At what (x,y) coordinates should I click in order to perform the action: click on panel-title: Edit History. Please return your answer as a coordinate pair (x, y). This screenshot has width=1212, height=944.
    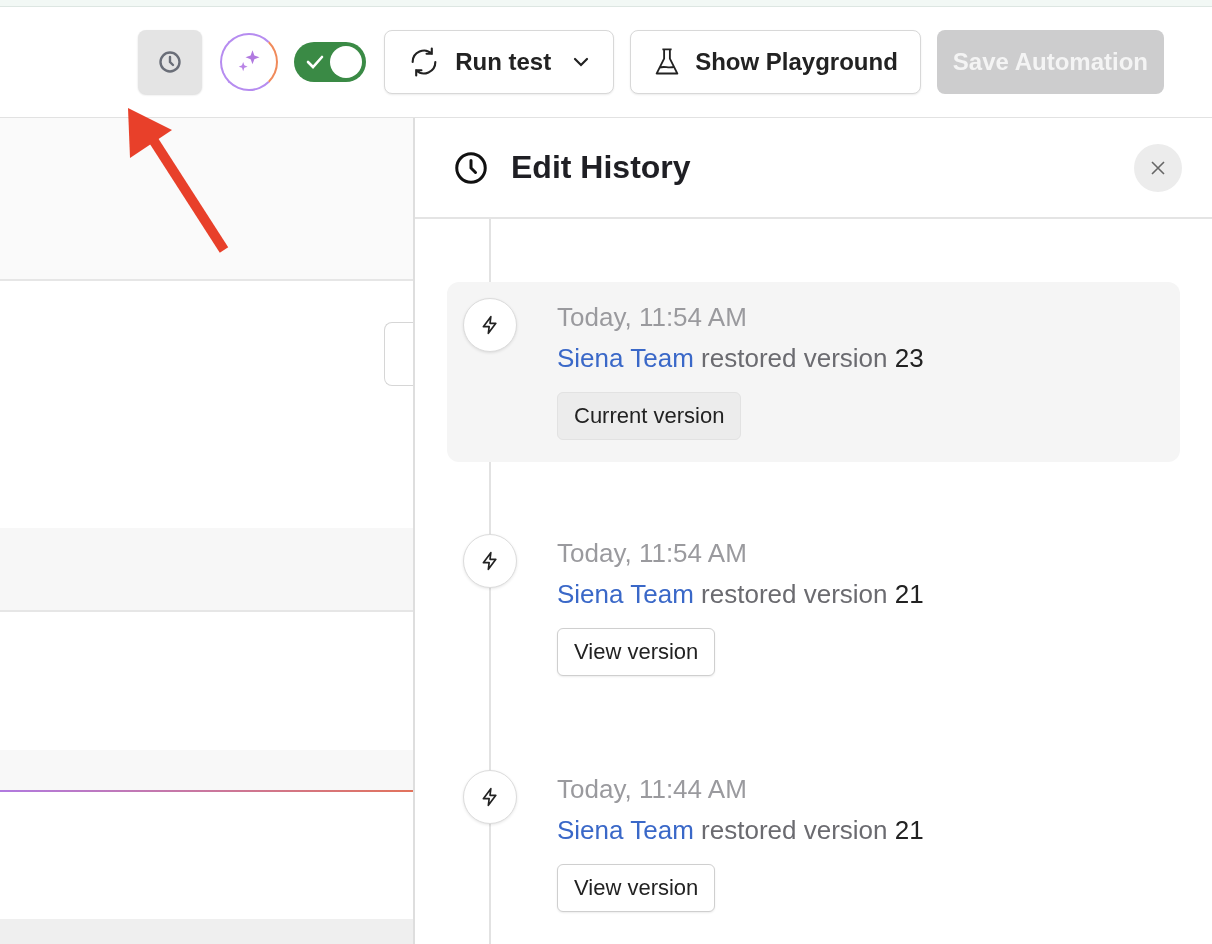
    Looking at the image, I should click on (601, 167).